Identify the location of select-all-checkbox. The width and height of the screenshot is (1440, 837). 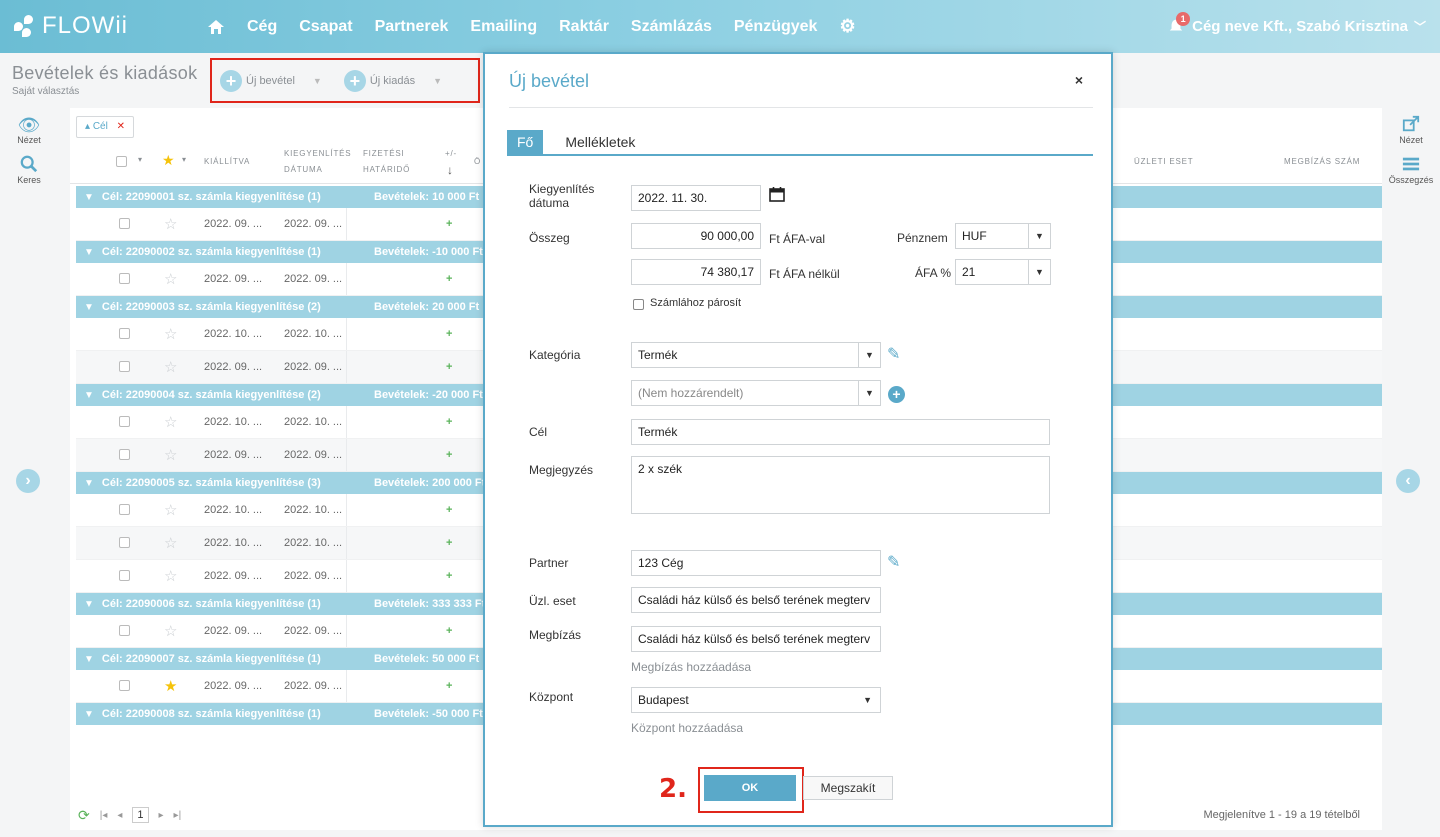
(121, 161).